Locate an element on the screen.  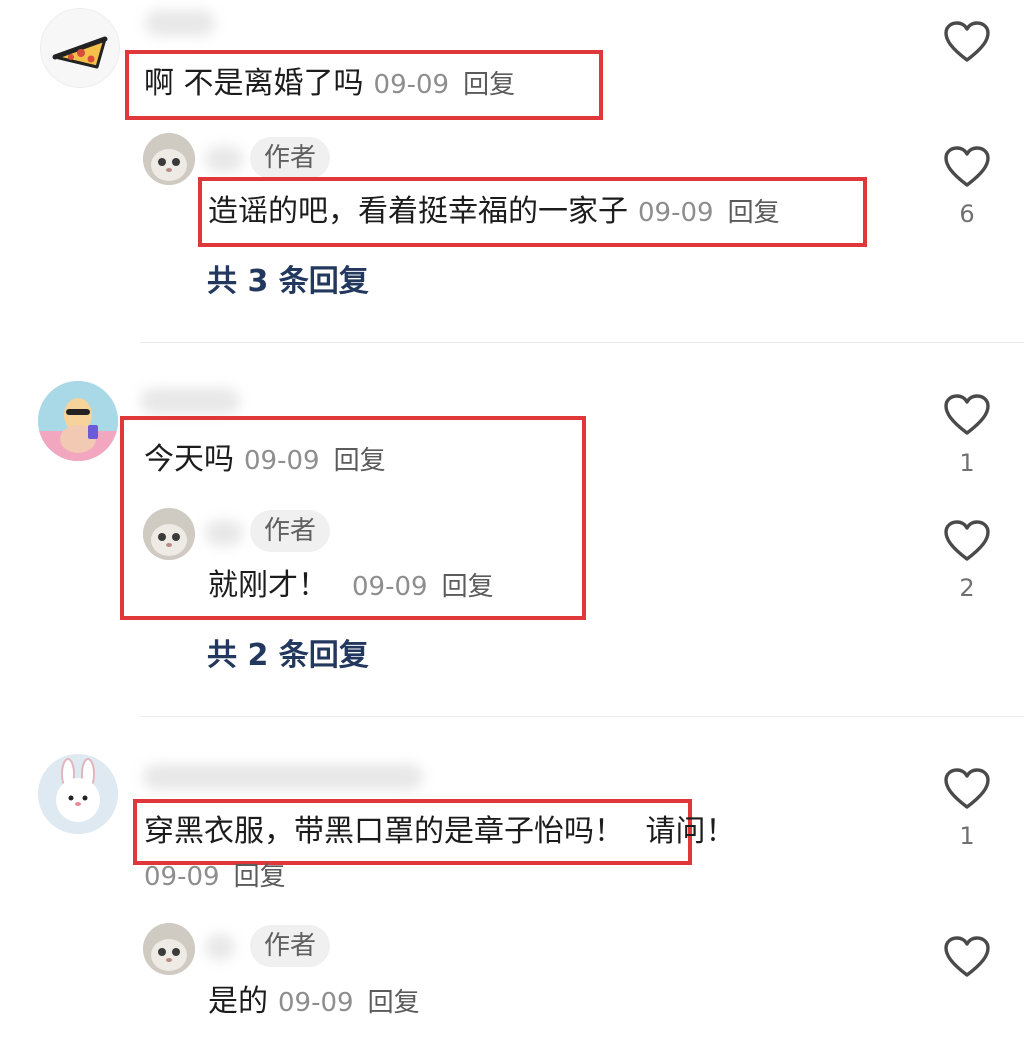
reply-text: 就刚才！ is located at coordinates (268, 585).